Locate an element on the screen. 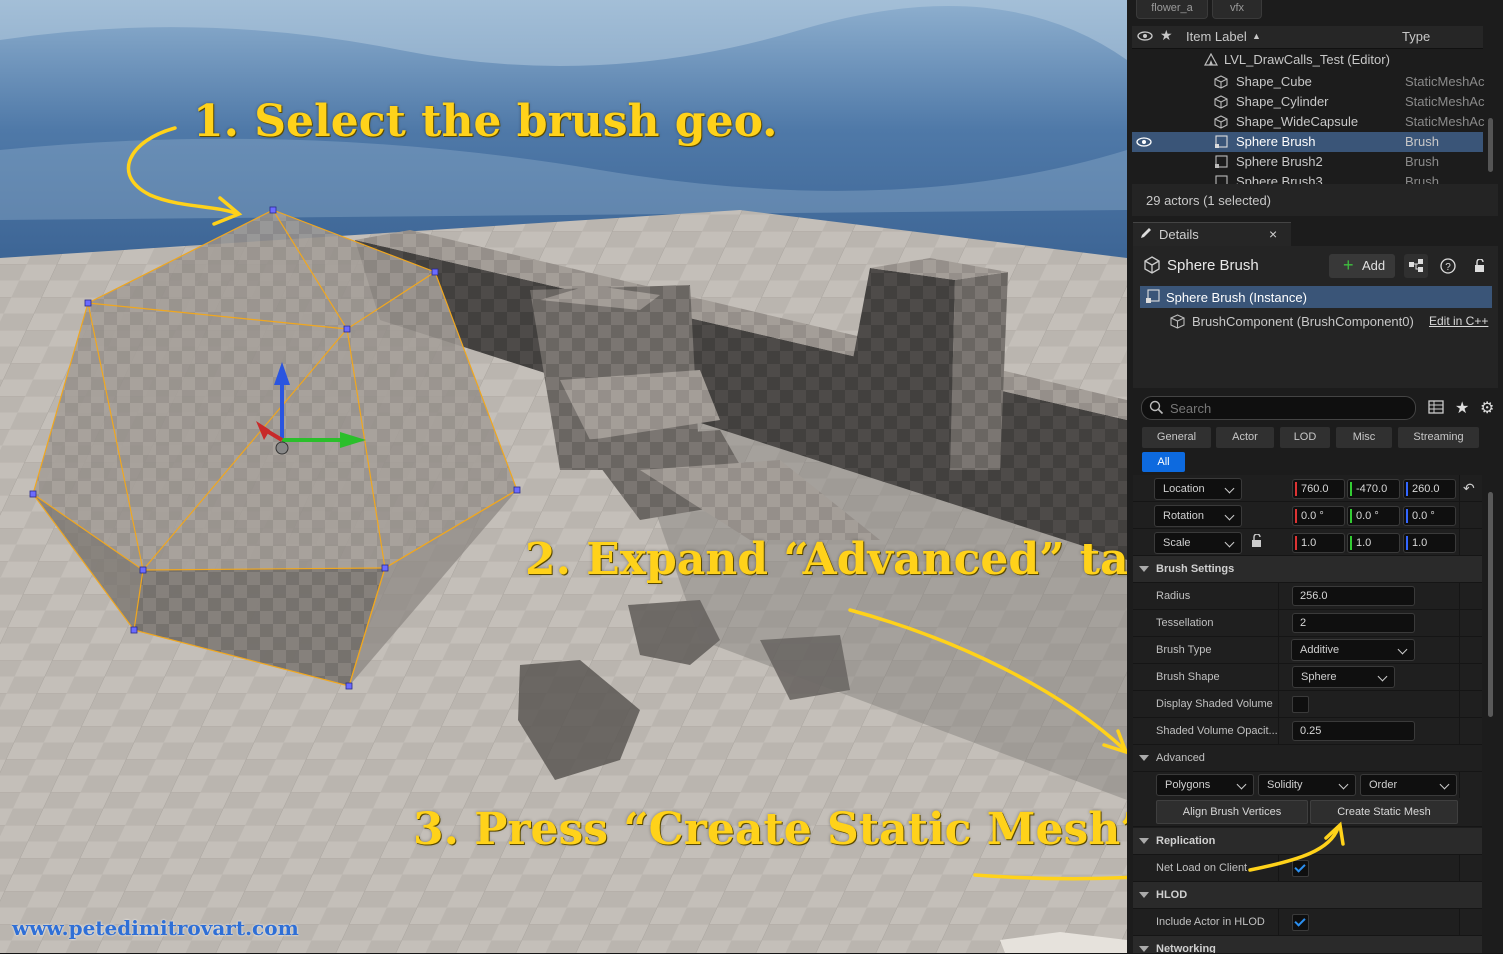 The width and height of the screenshot is (1503, 954). folder-tab-flower-a: flower_a is located at coordinates (1172, 9).